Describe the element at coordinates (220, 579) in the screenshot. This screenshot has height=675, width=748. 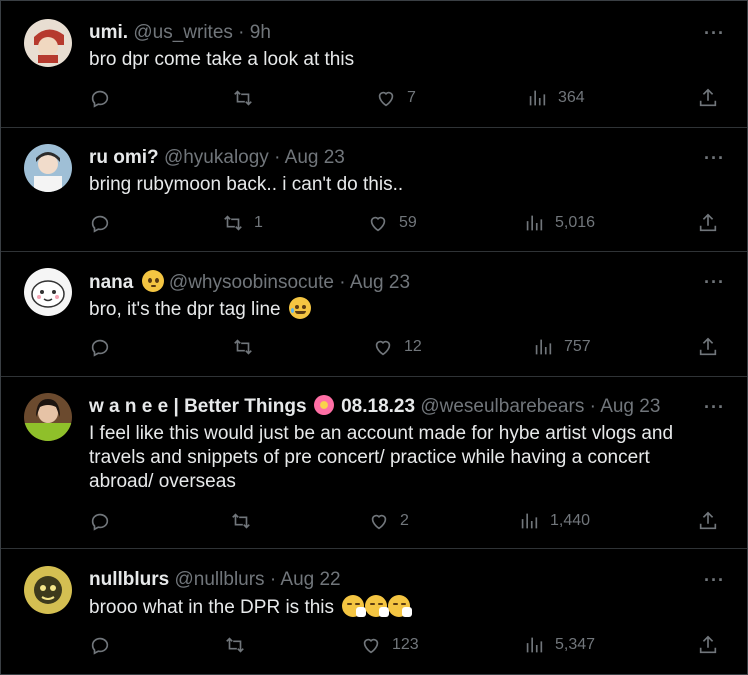
I see `user-handle: @nullblurs` at that location.